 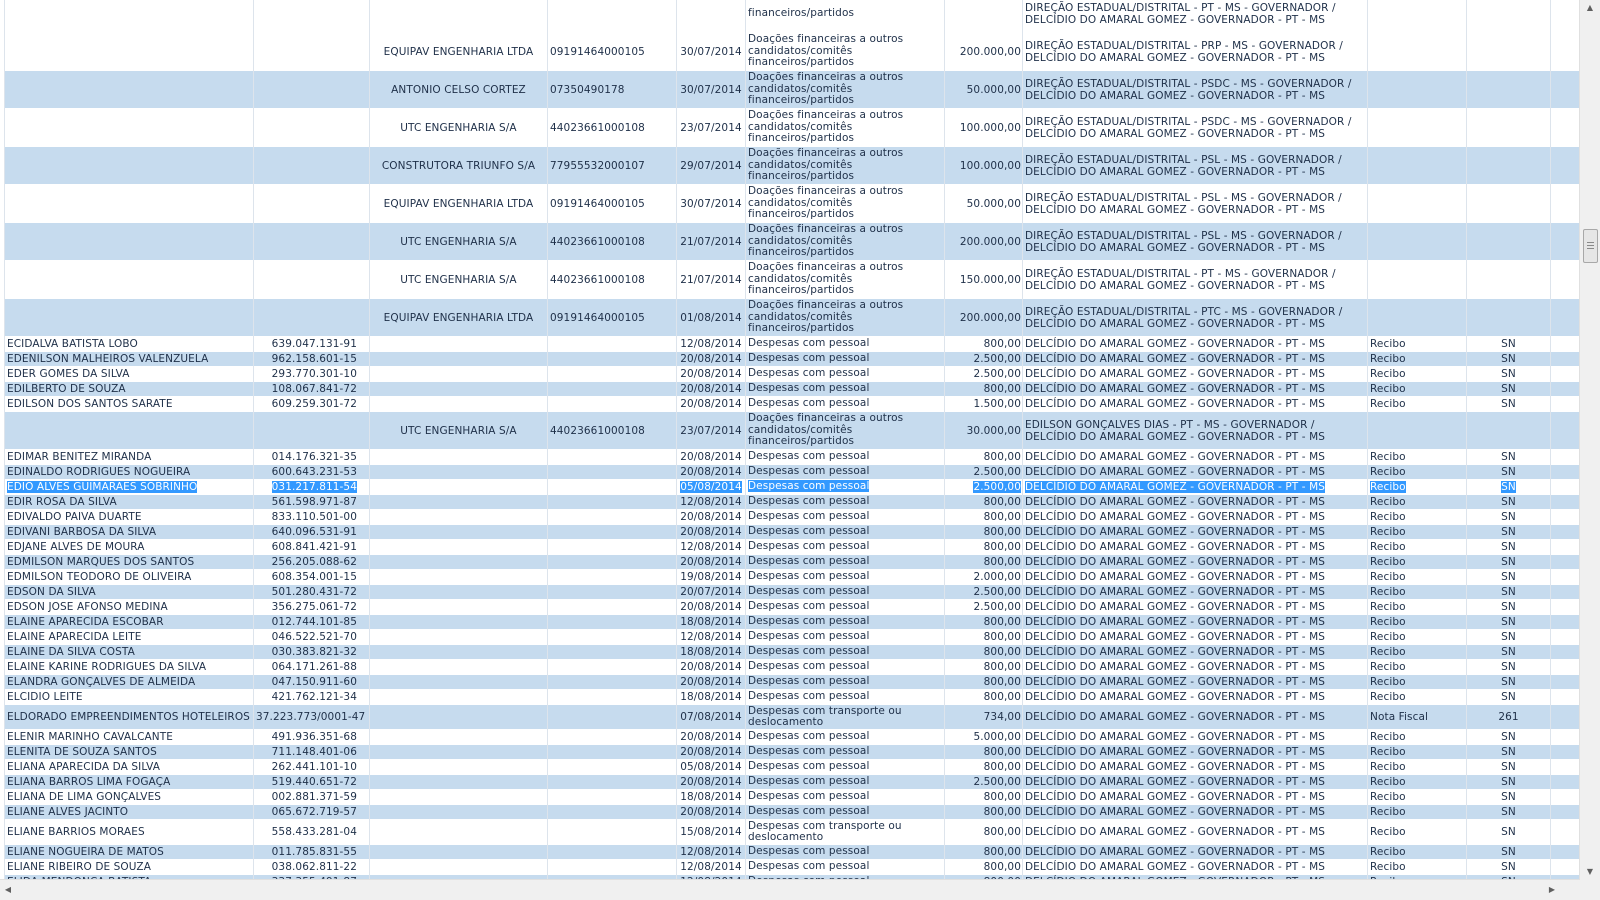 I want to click on cpf-cnpj-cell, so click(x=311, y=430).